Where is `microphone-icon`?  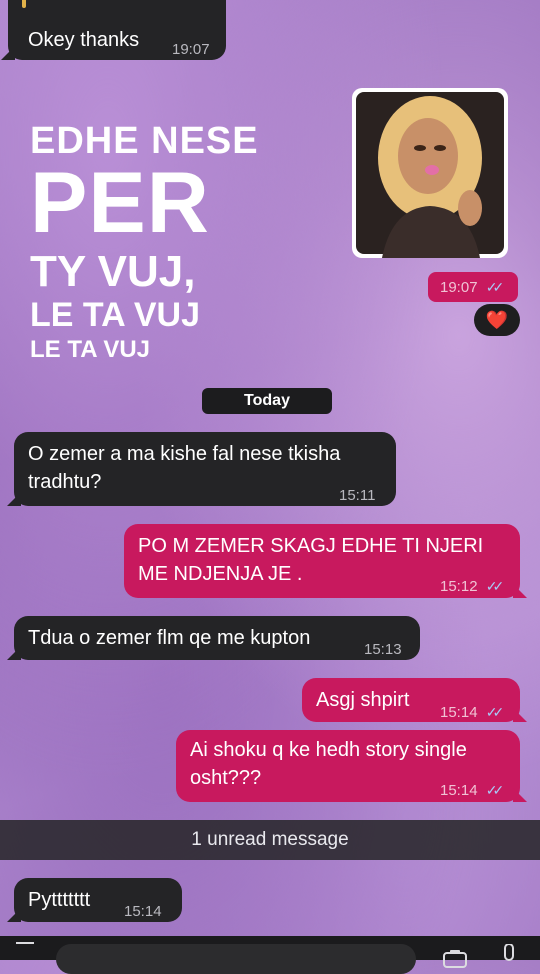
microphone-icon is located at coordinates (509, 955).